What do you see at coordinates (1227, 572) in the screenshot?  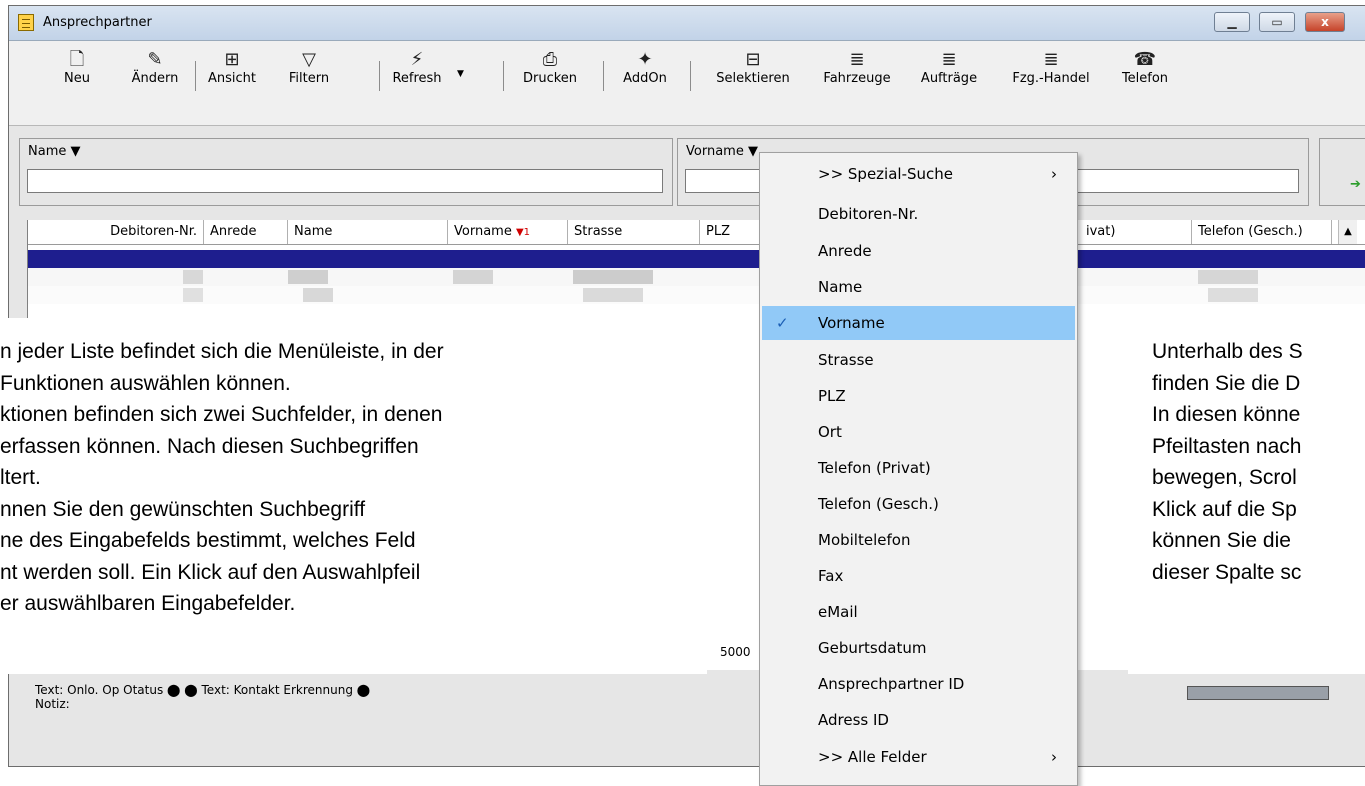 I see `help-line: dieser Spalte sc` at bounding box center [1227, 572].